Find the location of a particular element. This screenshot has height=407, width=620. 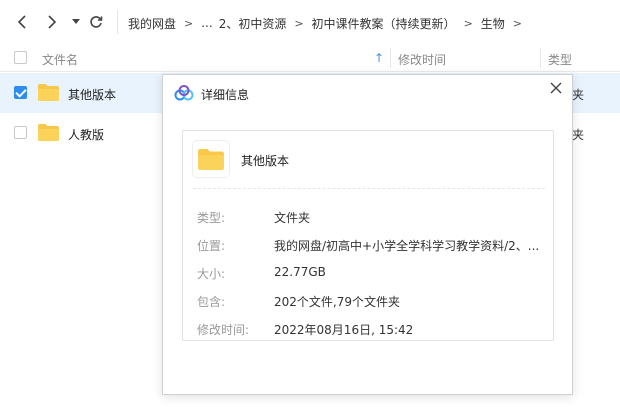

breadcrumb-courseware: 初中课件教案（持续更新） is located at coordinates (384, 23).